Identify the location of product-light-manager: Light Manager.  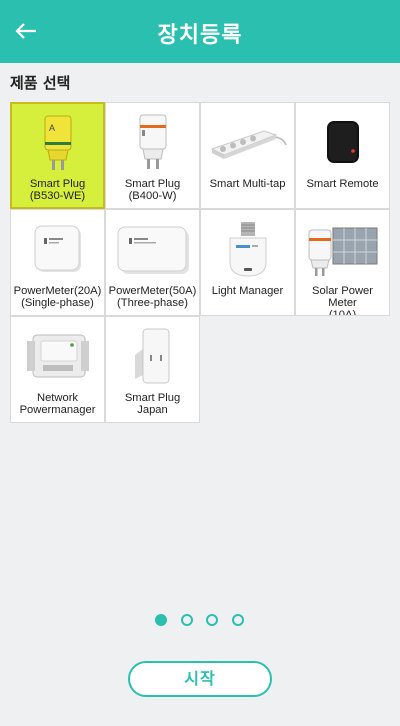
(247, 262).